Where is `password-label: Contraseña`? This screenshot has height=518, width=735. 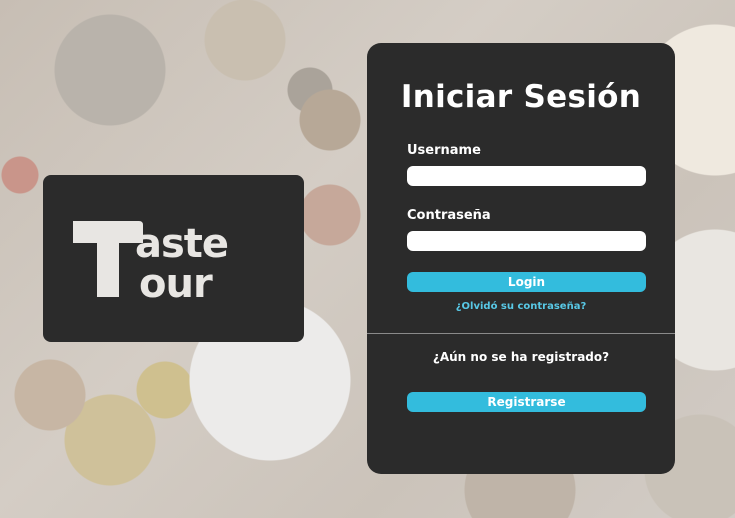 password-label: Contraseña is located at coordinates (449, 215).